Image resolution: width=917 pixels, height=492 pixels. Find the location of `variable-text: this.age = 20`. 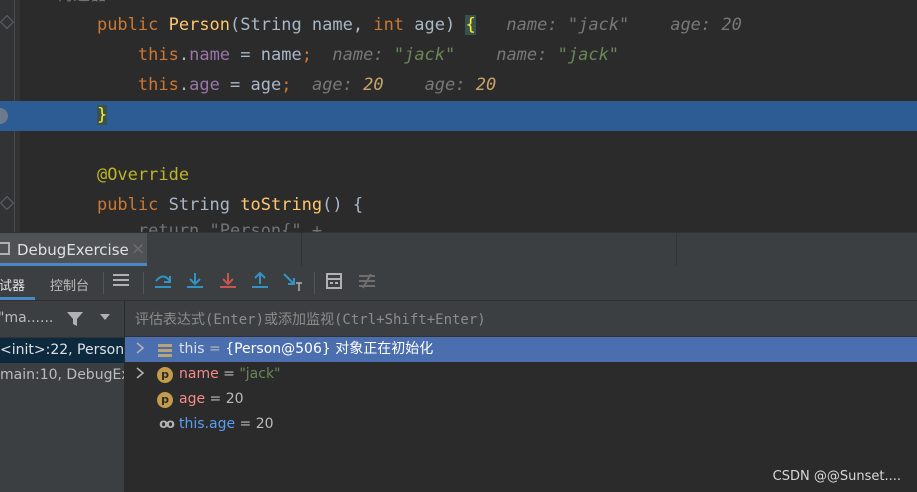

variable-text: this.age = 20 is located at coordinates (226, 424).